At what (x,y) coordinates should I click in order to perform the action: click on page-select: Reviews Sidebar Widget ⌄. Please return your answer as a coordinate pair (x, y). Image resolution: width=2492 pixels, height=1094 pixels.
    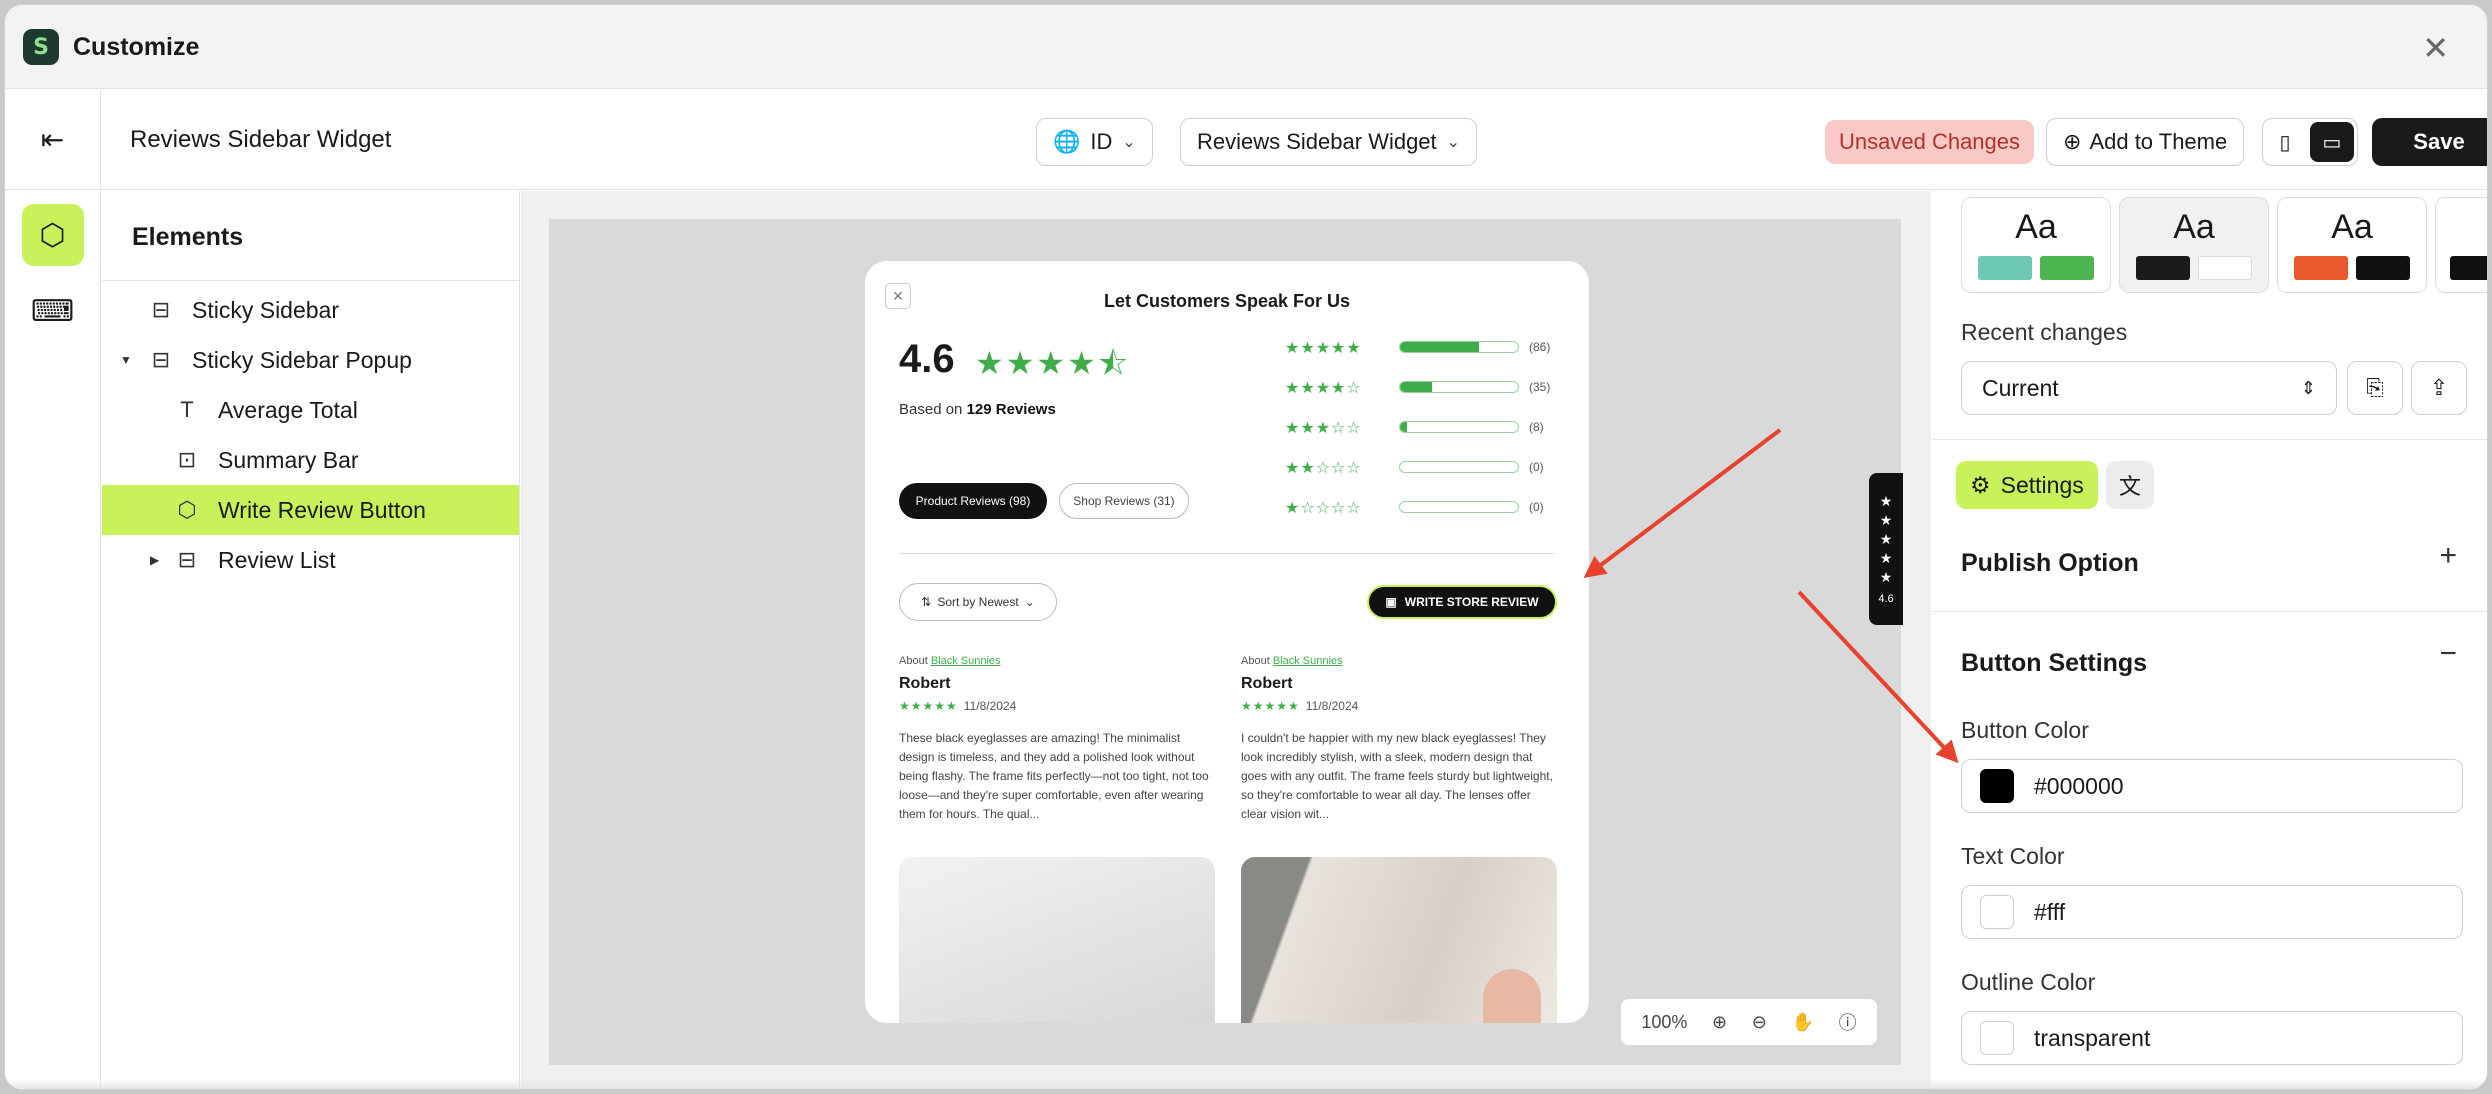
    Looking at the image, I should click on (1329, 142).